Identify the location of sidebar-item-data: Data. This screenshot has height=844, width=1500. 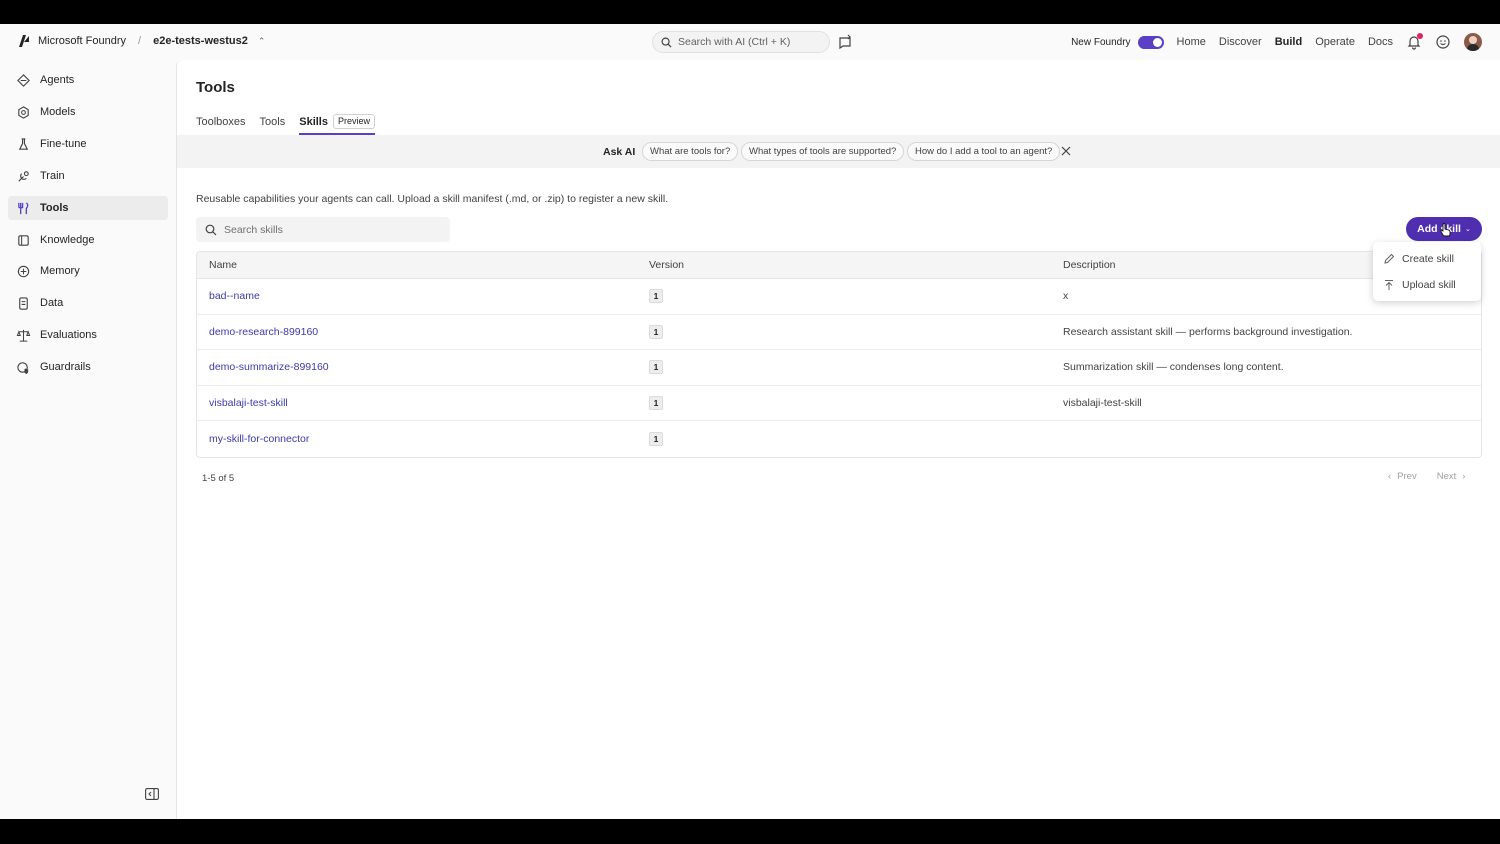
(88, 303).